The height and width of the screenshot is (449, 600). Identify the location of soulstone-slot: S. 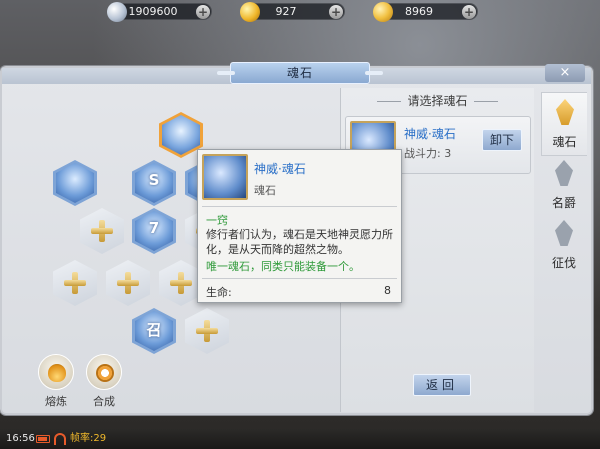
(154, 183).